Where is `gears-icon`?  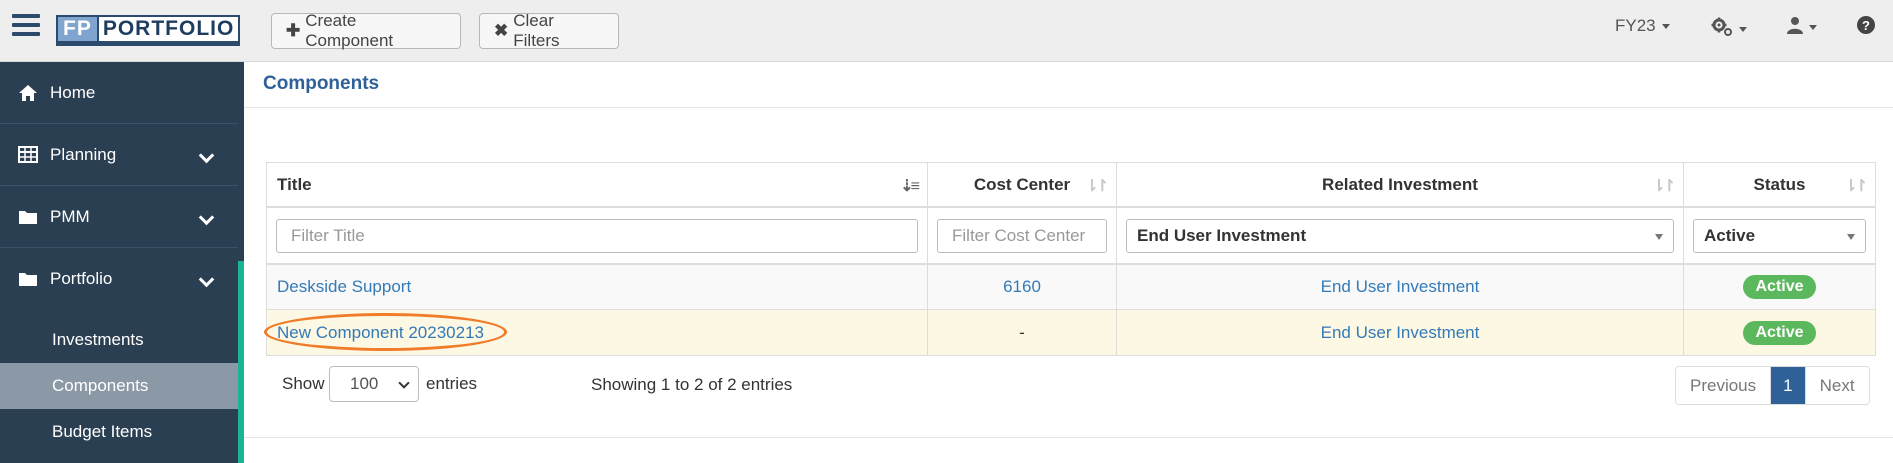
gears-icon is located at coordinates (1722, 29).